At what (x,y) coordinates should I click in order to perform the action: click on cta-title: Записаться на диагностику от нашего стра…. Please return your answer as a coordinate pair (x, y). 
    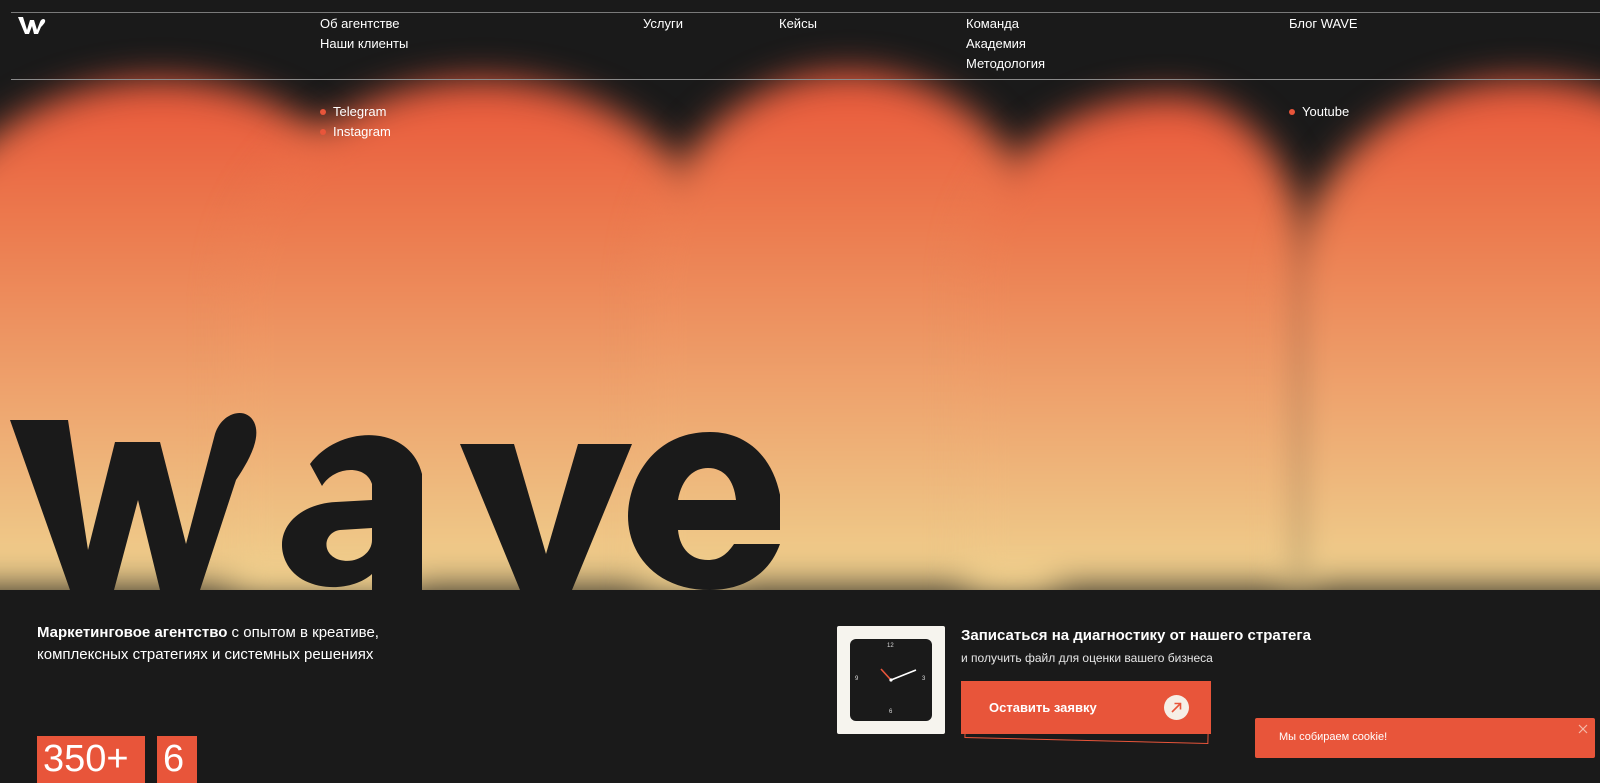
    Looking at the image, I should click on (1136, 635).